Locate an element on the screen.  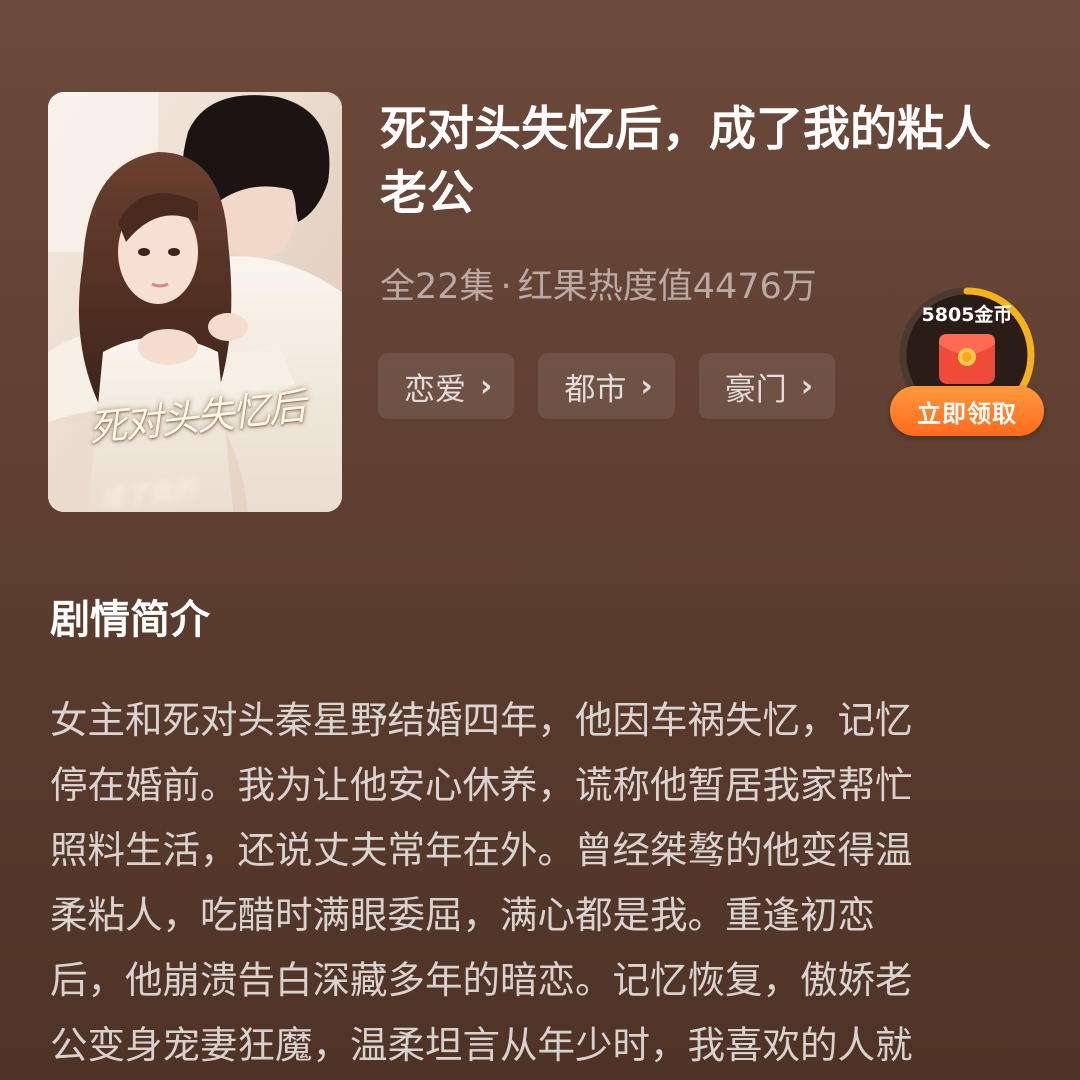
synopsis-line: 女主和死对头秦星野结婚四年，他因车祸失忆，记忆 is located at coordinates (481, 720).